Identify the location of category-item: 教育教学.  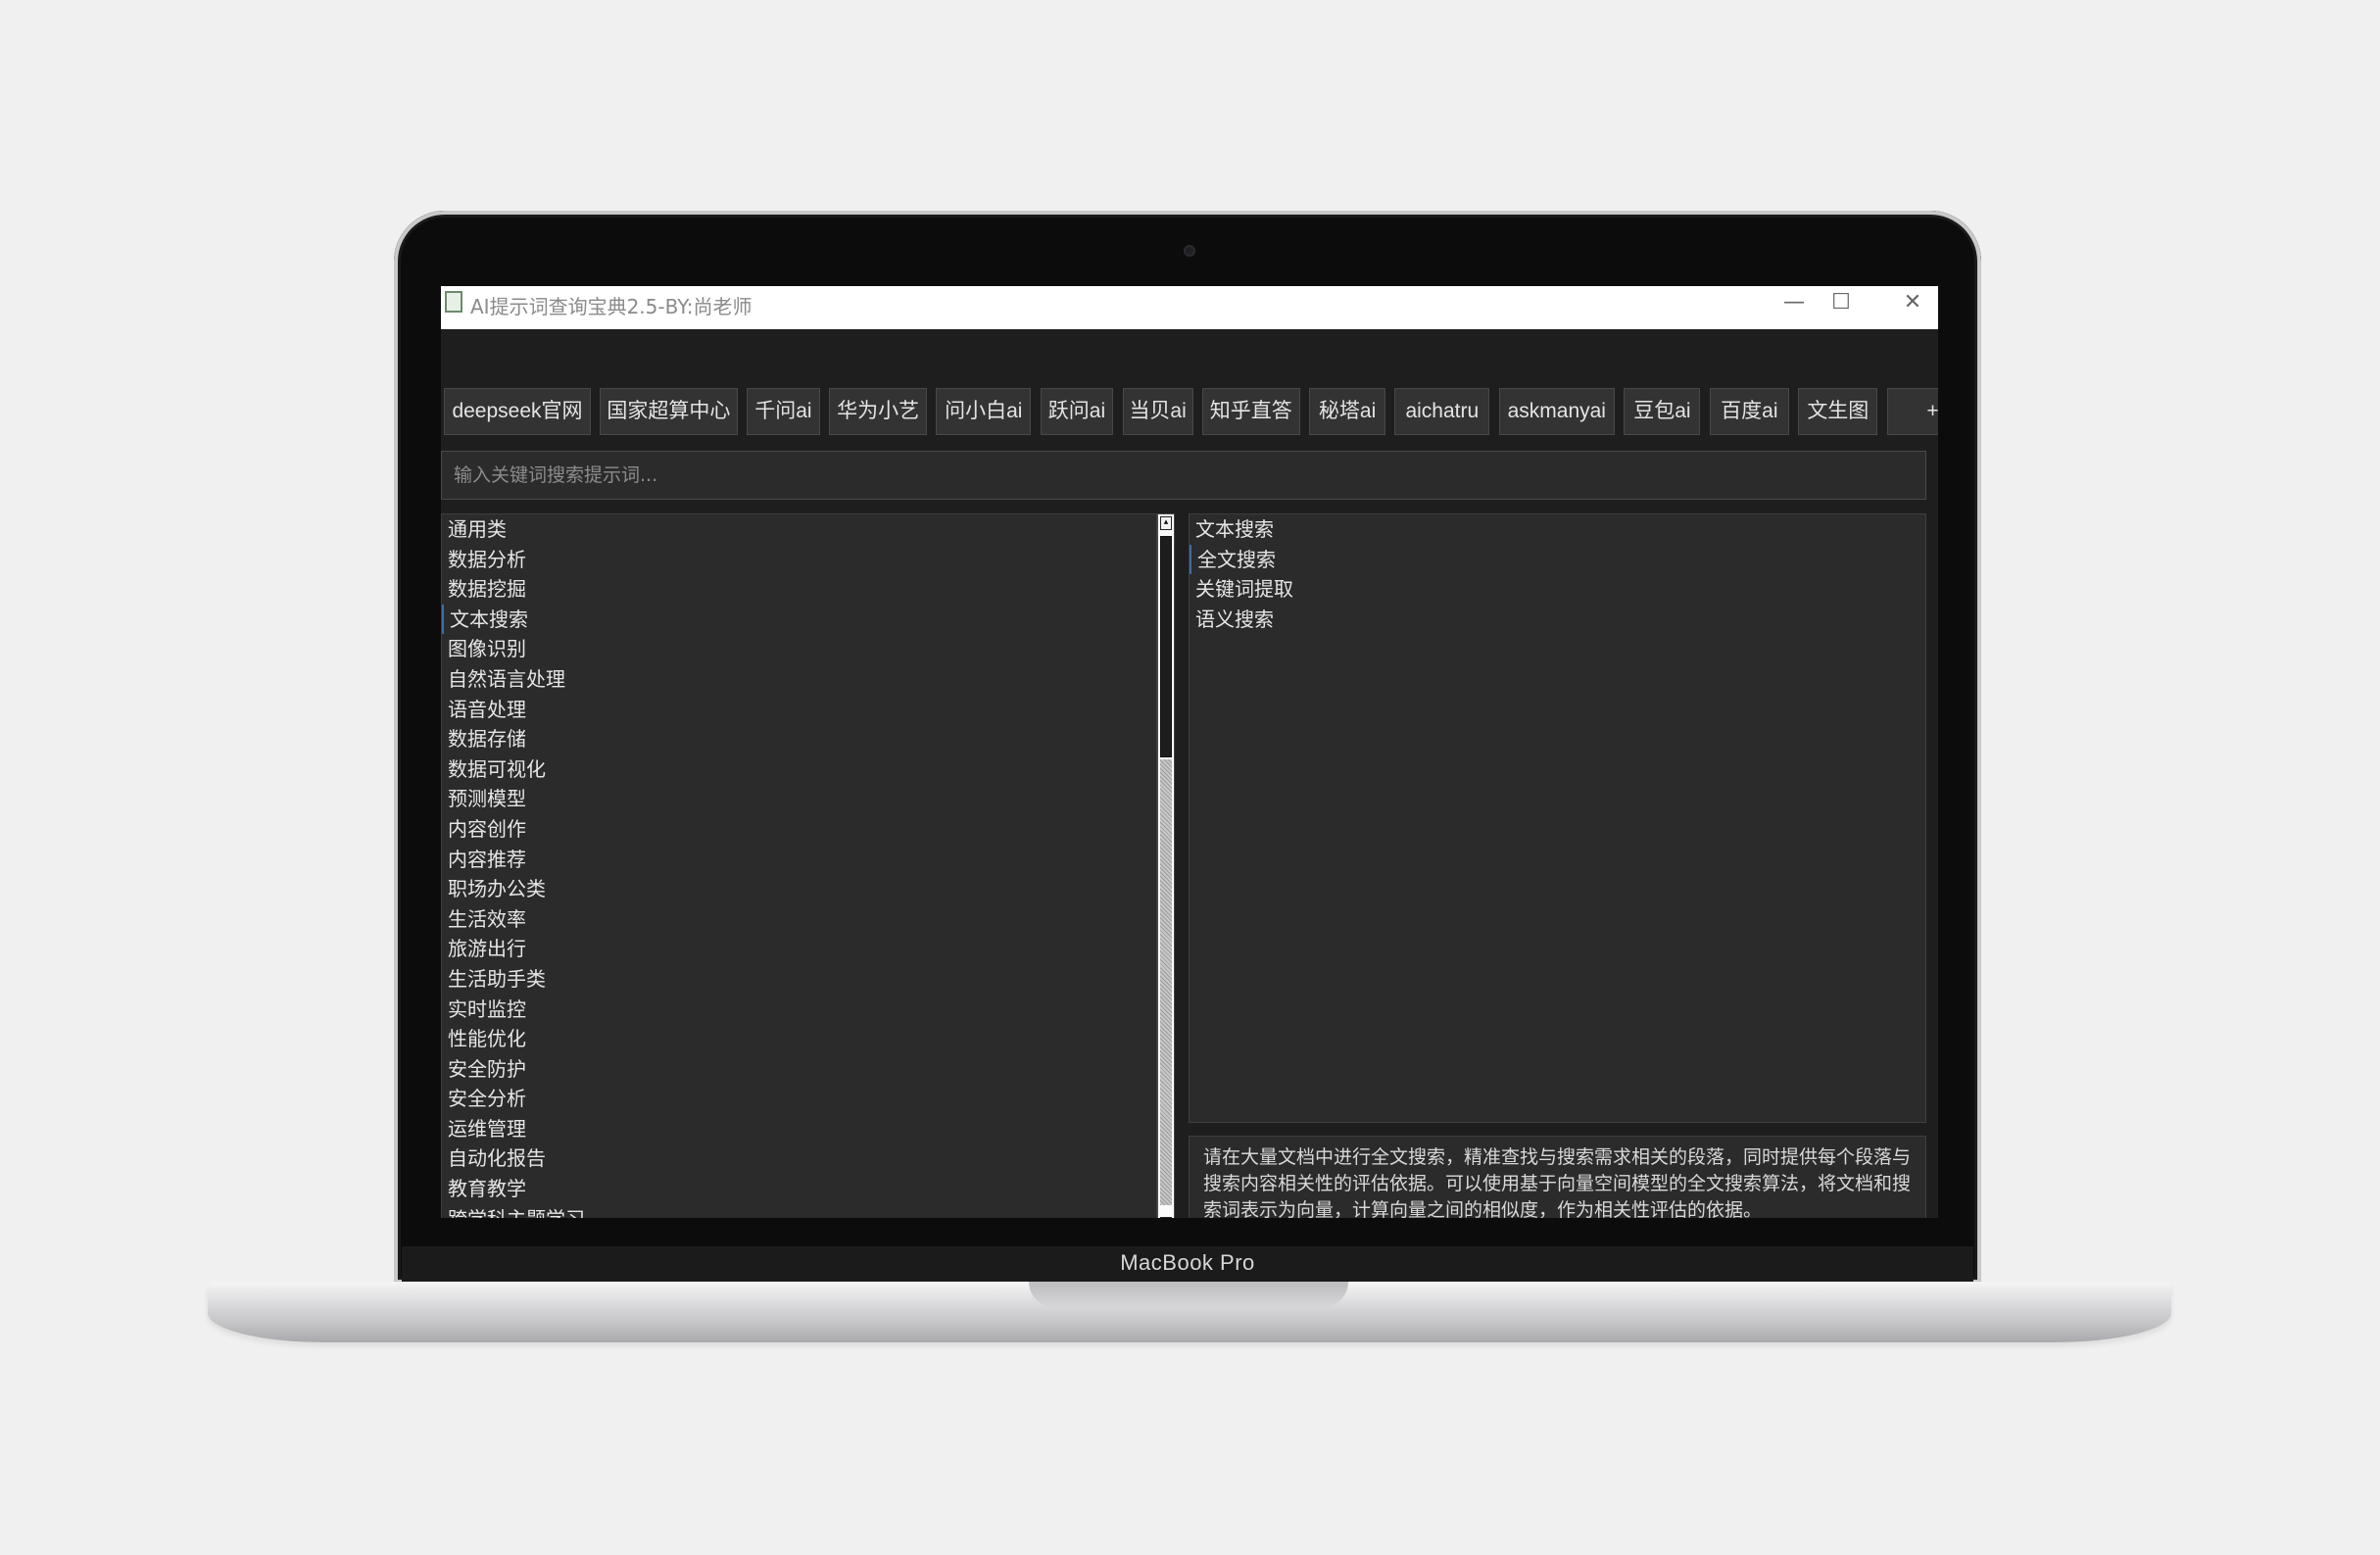
(799, 1189).